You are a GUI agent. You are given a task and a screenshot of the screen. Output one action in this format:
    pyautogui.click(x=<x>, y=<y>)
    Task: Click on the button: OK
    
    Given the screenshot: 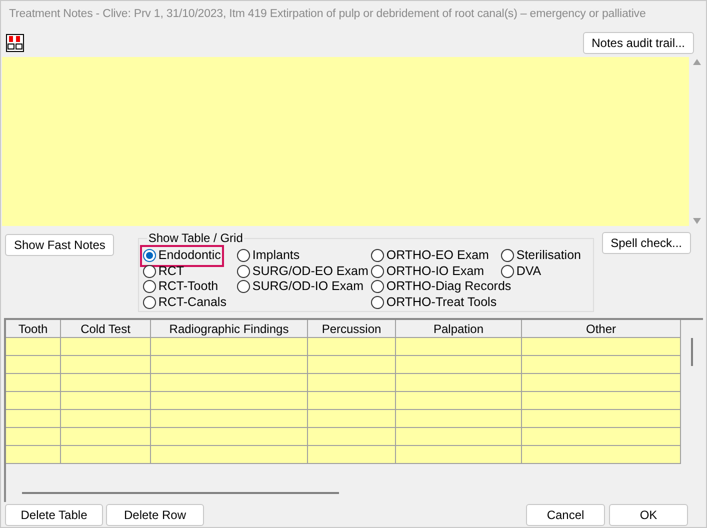 What is the action you would take?
    pyautogui.click(x=648, y=515)
    